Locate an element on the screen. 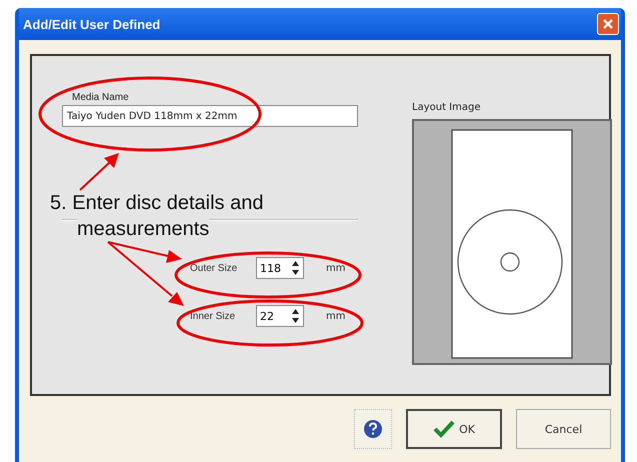 Image resolution: width=637 pixels, height=462 pixels. size-field: 22 is located at coordinates (280, 316).